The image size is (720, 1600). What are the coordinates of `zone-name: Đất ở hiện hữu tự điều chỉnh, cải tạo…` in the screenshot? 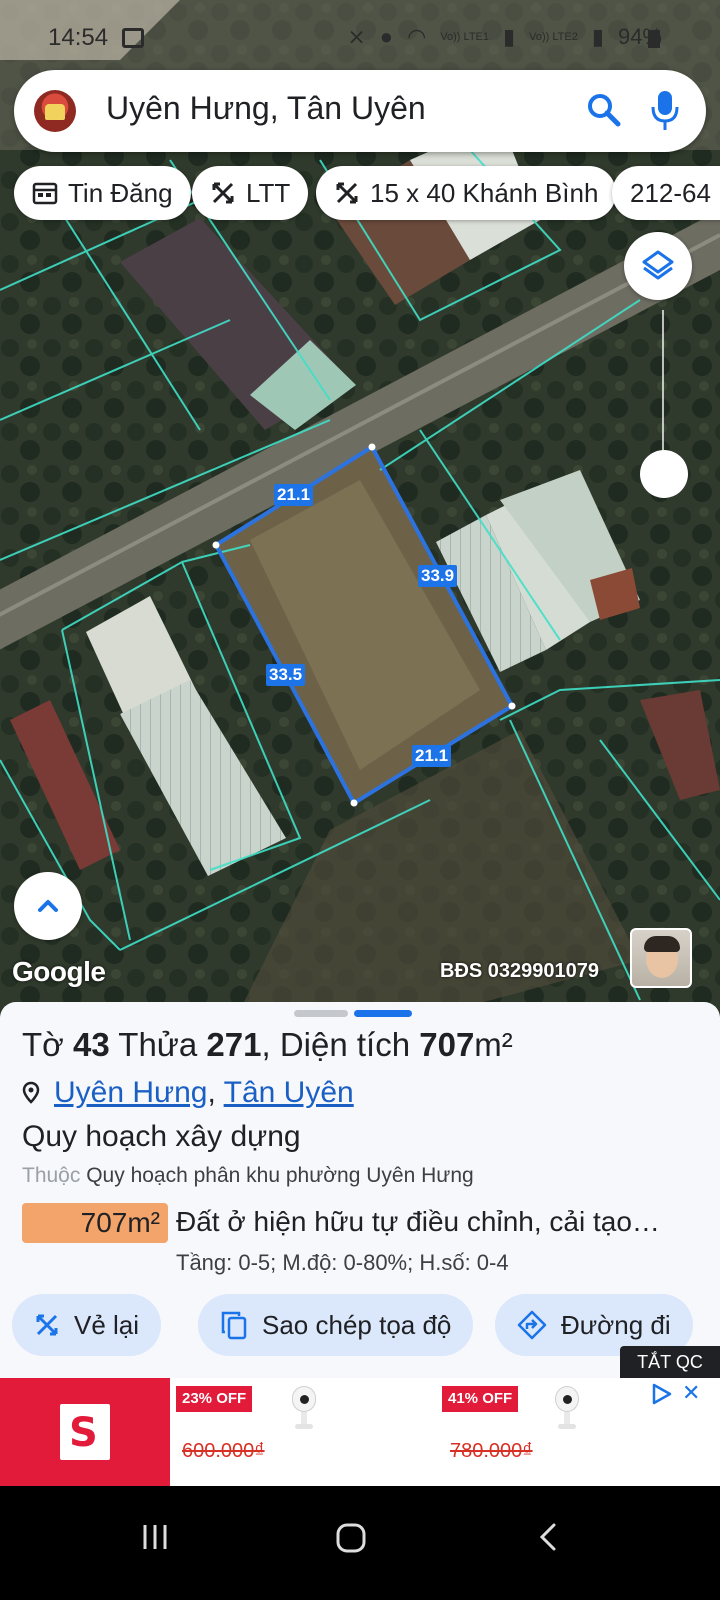 It's located at (418, 1221).